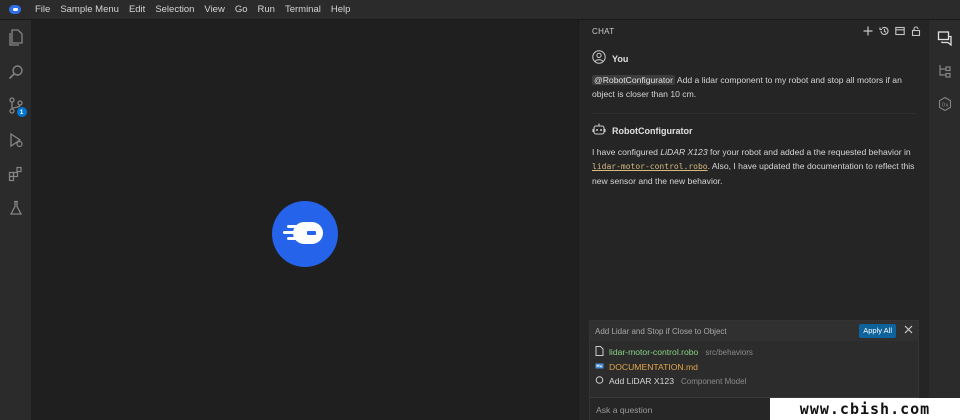  I want to click on run-debug-icon, so click(16, 139).